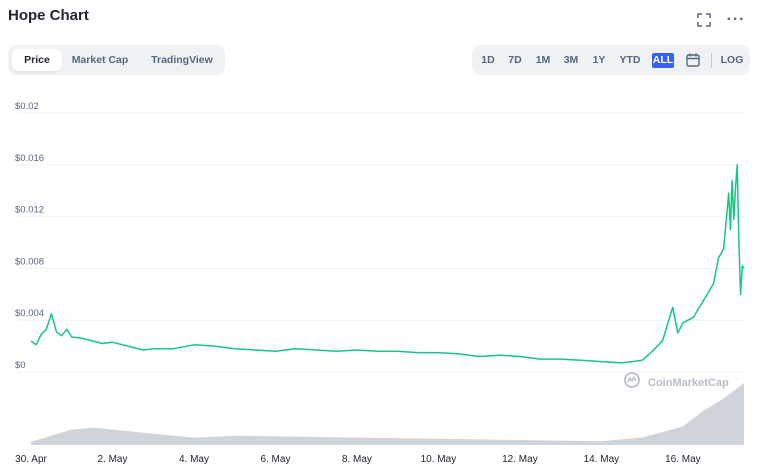 This screenshot has height=467, width=758. What do you see at coordinates (29, 158) in the screenshot?
I see `y-tick-label: $0.016` at bounding box center [29, 158].